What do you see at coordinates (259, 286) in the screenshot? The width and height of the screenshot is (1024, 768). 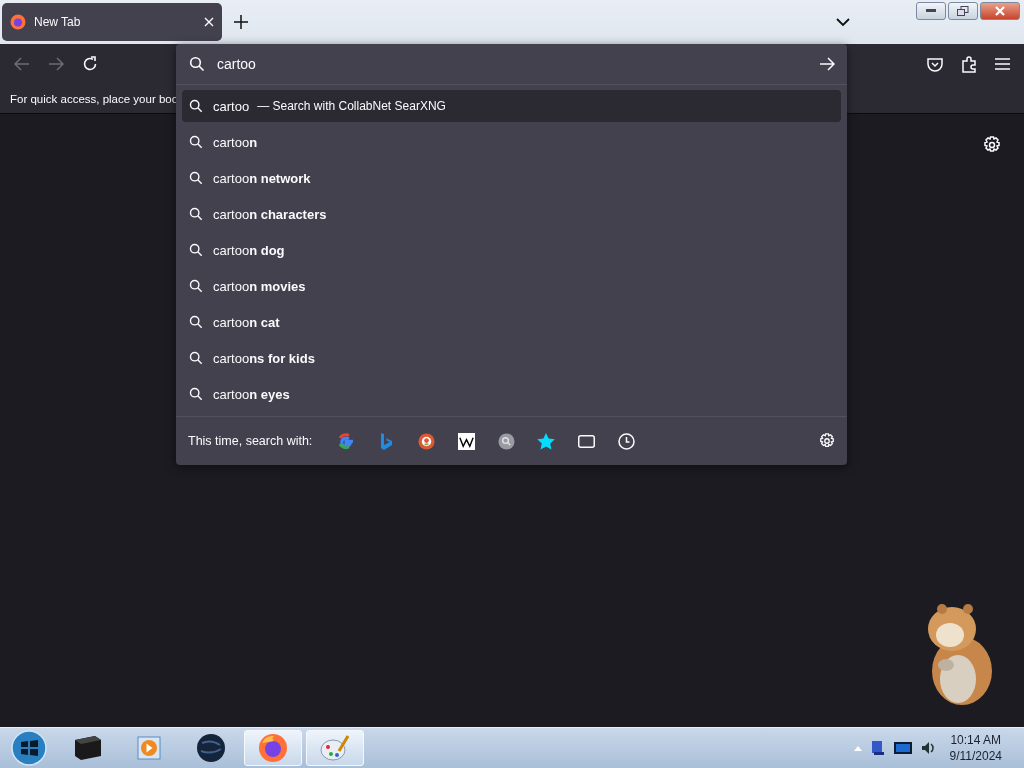 I see `suggestion-text: cartoon movies` at bounding box center [259, 286].